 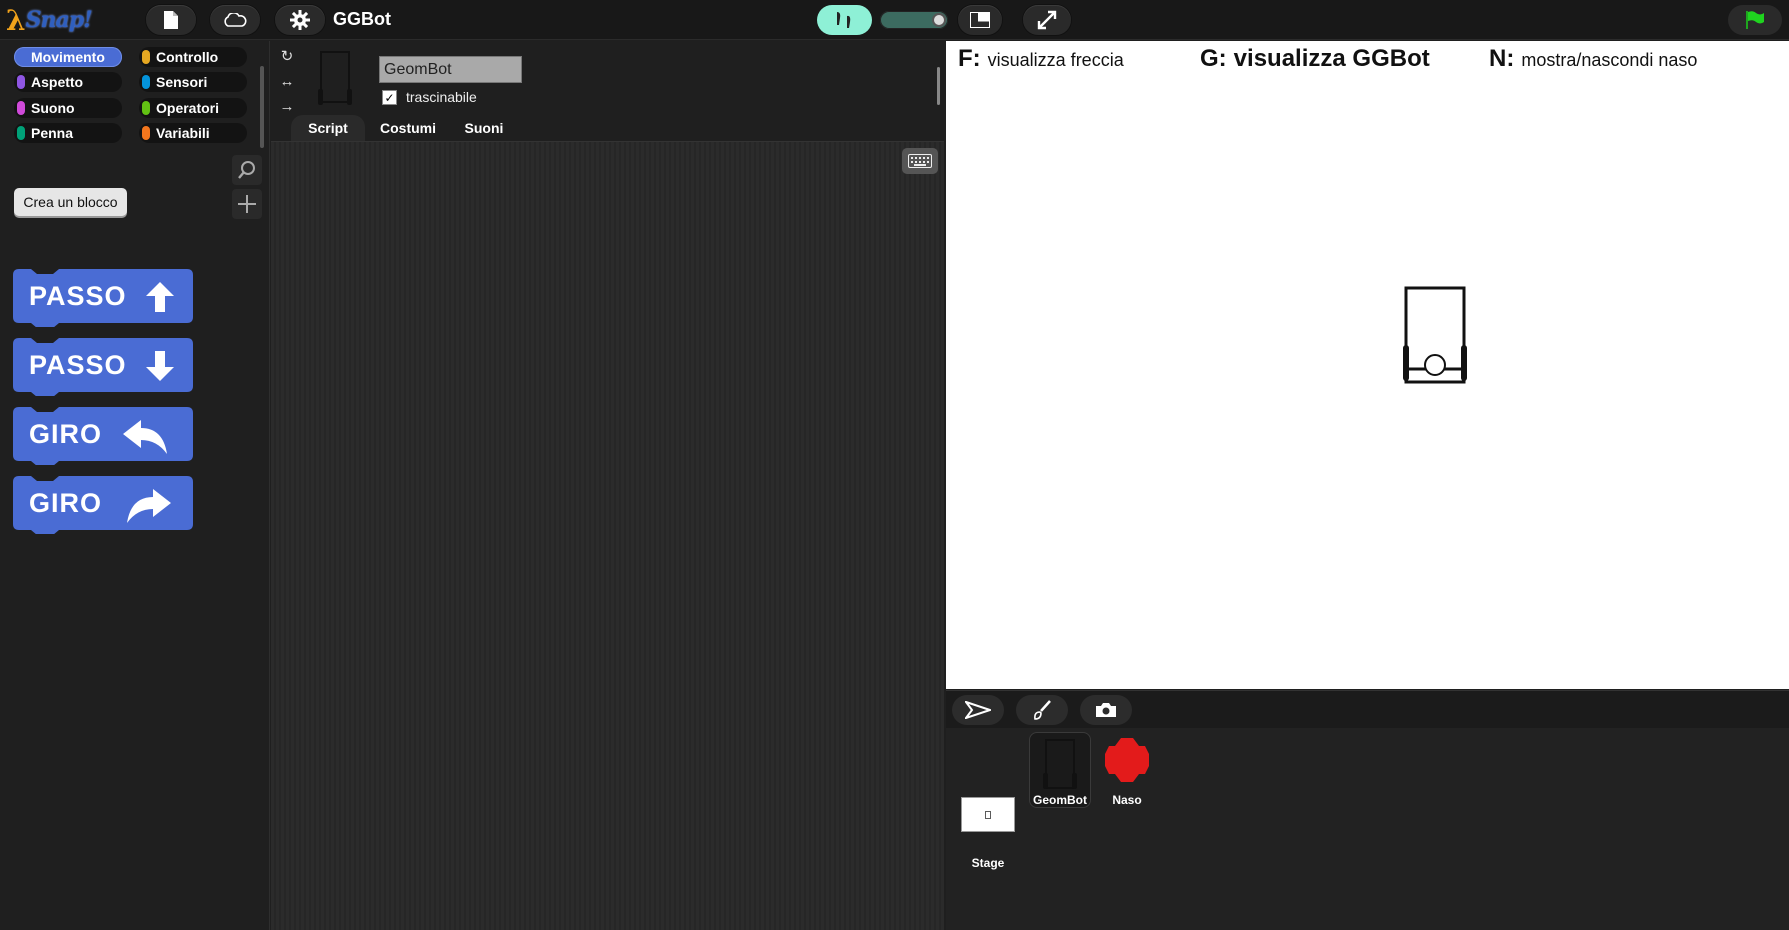 I want to click on category-label: Controllo, so click(x=187, y=57).